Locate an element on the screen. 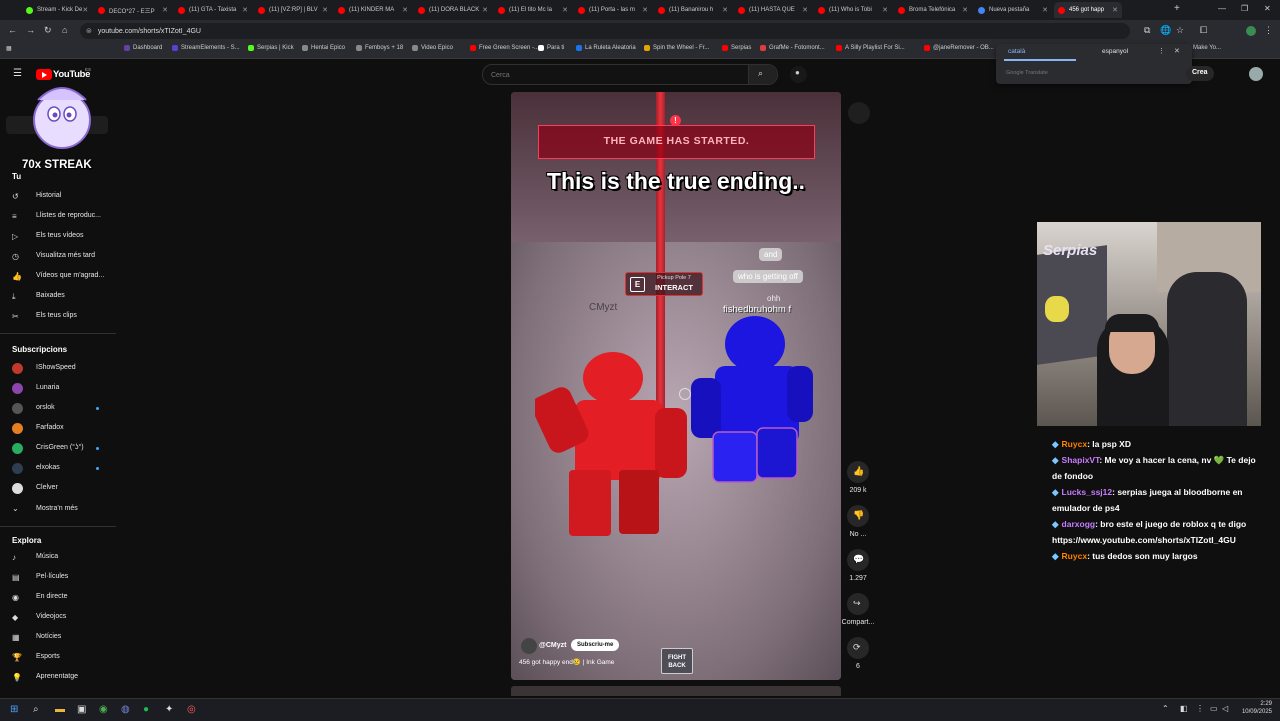 This screenshot has width=1280, height=721. file-explorer-icon: ▬ is located at coordinates (60, 709).